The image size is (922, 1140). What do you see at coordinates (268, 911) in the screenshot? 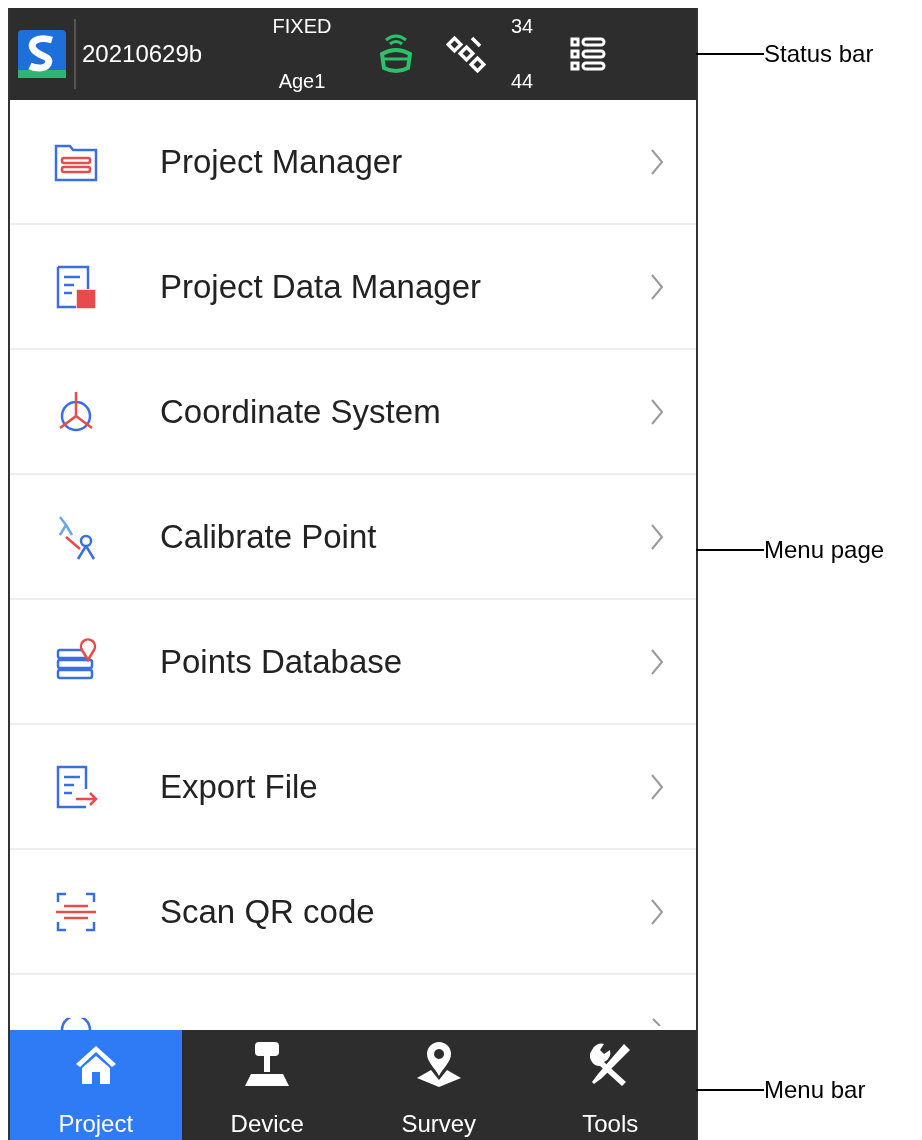
I see `menu-item-label: Scan QR code` at bounding box center [268, 911].